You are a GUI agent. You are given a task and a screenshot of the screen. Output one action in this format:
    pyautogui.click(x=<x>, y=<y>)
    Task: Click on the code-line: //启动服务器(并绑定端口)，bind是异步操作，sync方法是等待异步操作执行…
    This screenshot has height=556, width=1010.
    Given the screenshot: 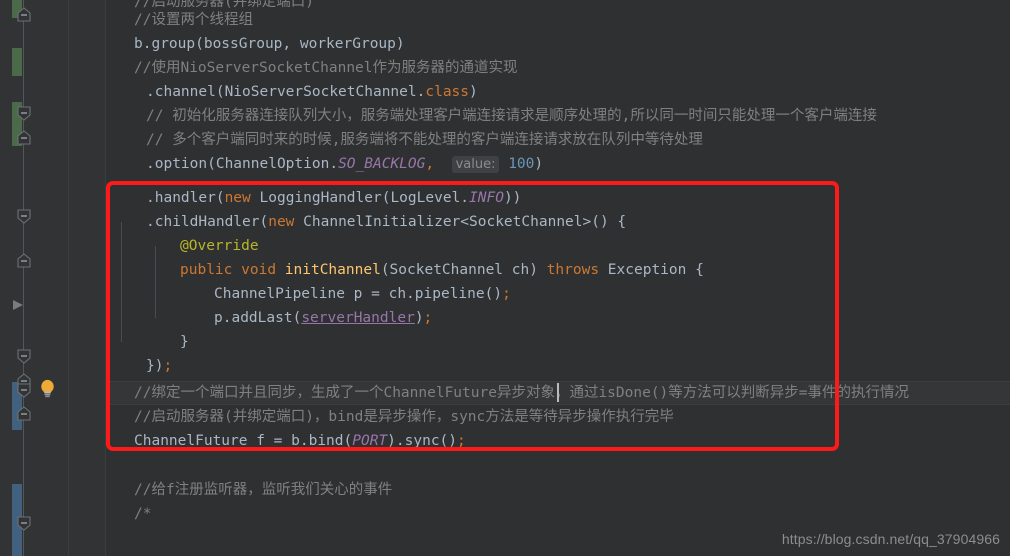 What is the action you would take?
    pyautogui.click(x=390, y=417)
    